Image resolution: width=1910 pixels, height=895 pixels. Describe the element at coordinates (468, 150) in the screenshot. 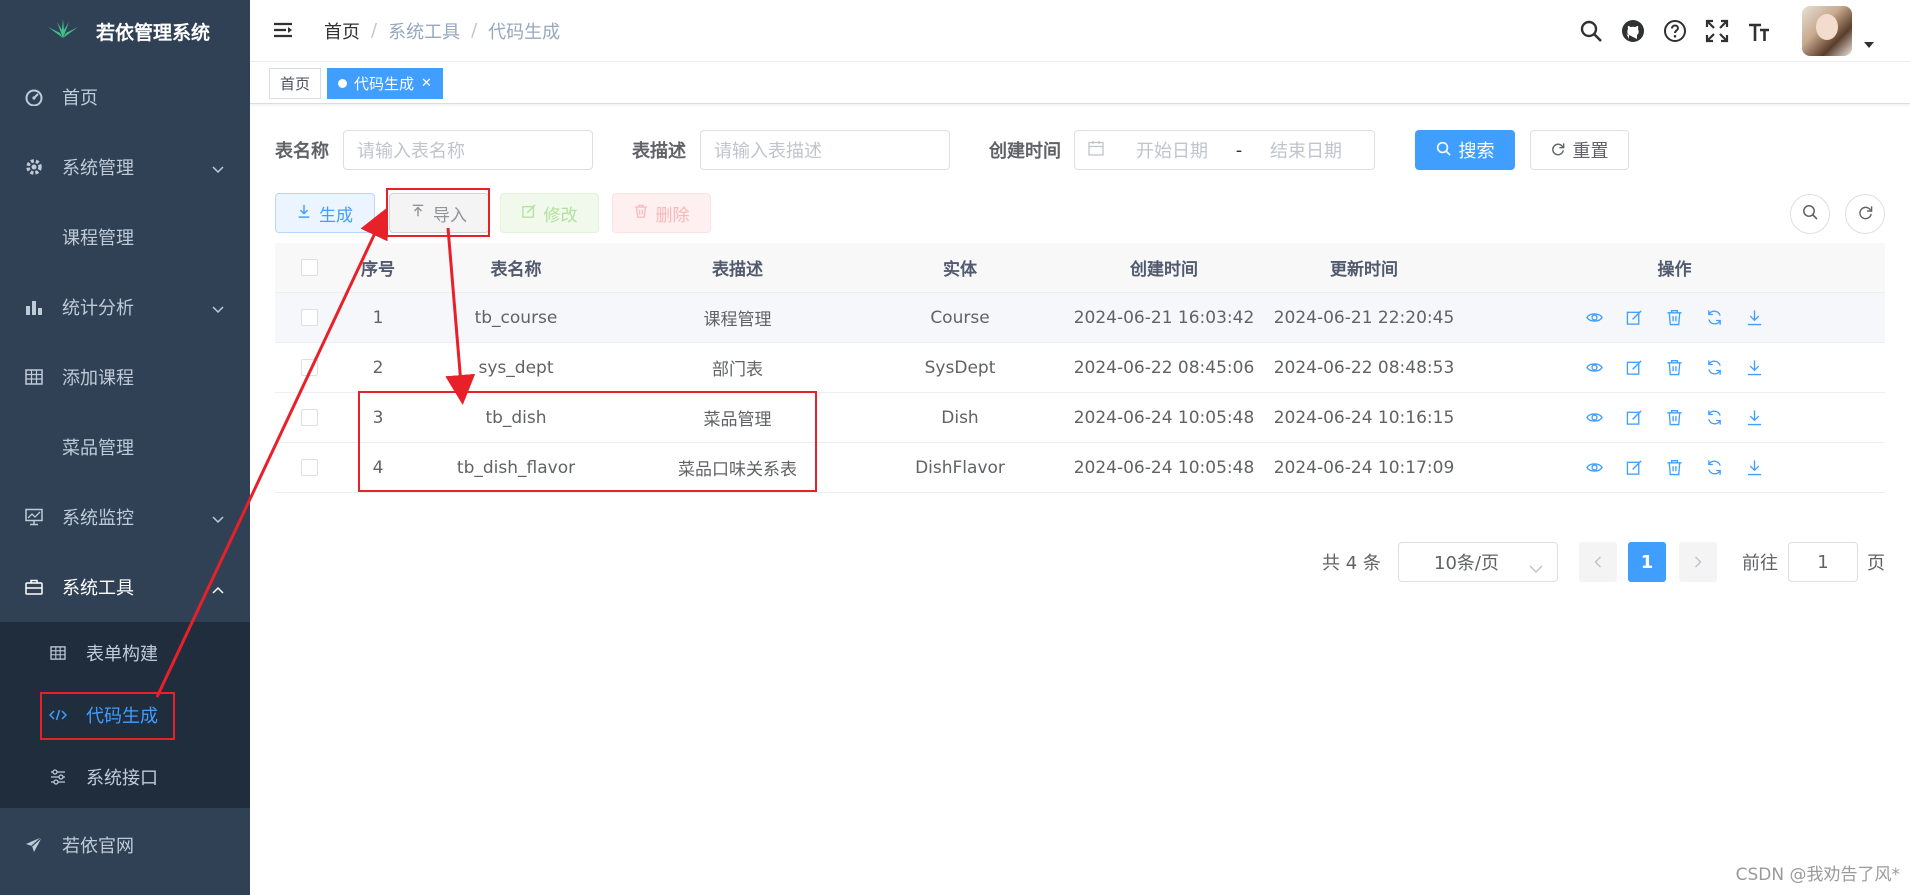

I see `table-name-input: 请输入表名称` at that location.